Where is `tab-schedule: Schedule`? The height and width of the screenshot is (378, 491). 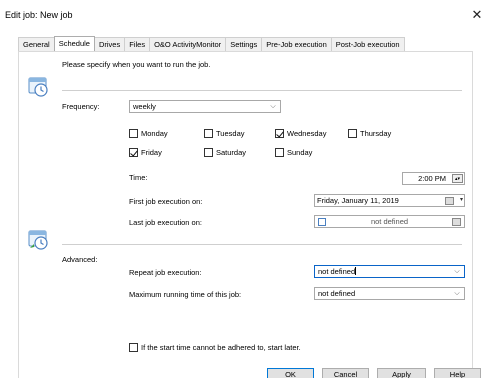 tab-schedule: Schedule is located at coordinates (74, 43).